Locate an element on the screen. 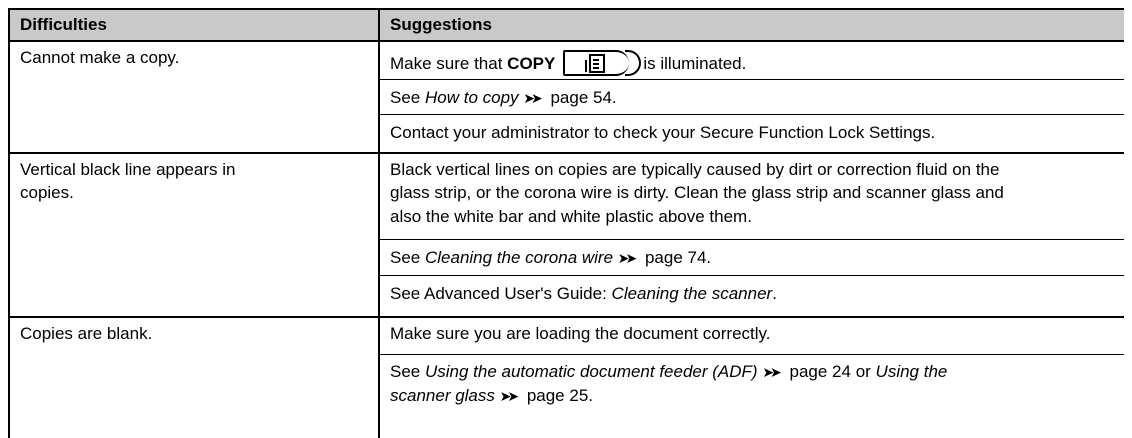 This screenshot has width=1132, height=438. suggestion-see-corona-wire: See Cleaning the corona wire ➤➤ page 74. is located at coordinates (551, 257).